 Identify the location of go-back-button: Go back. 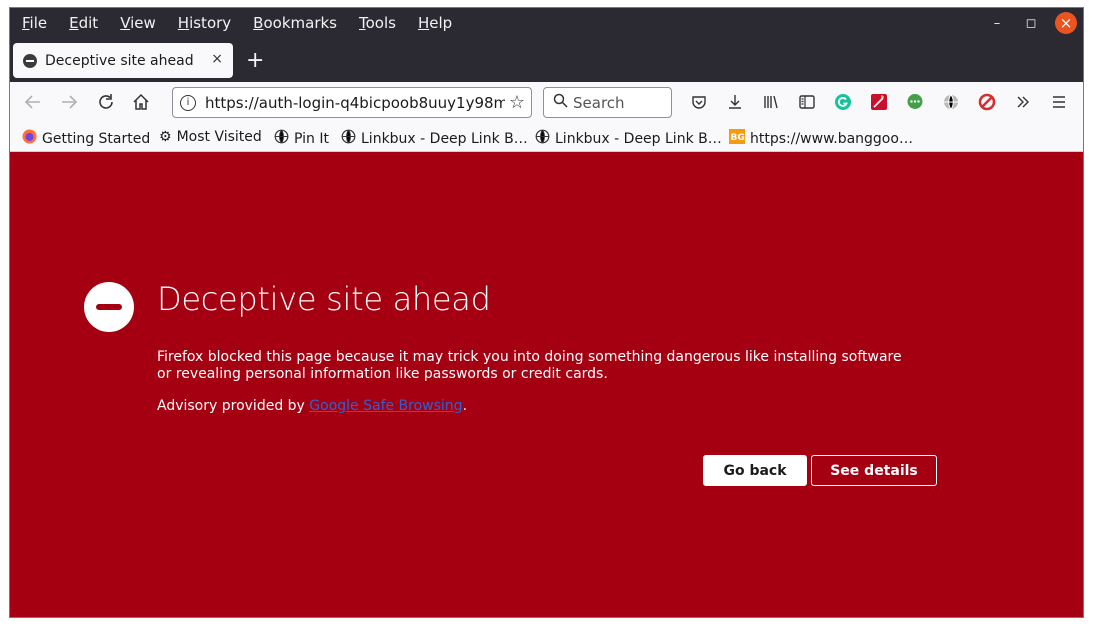
(755, 470).